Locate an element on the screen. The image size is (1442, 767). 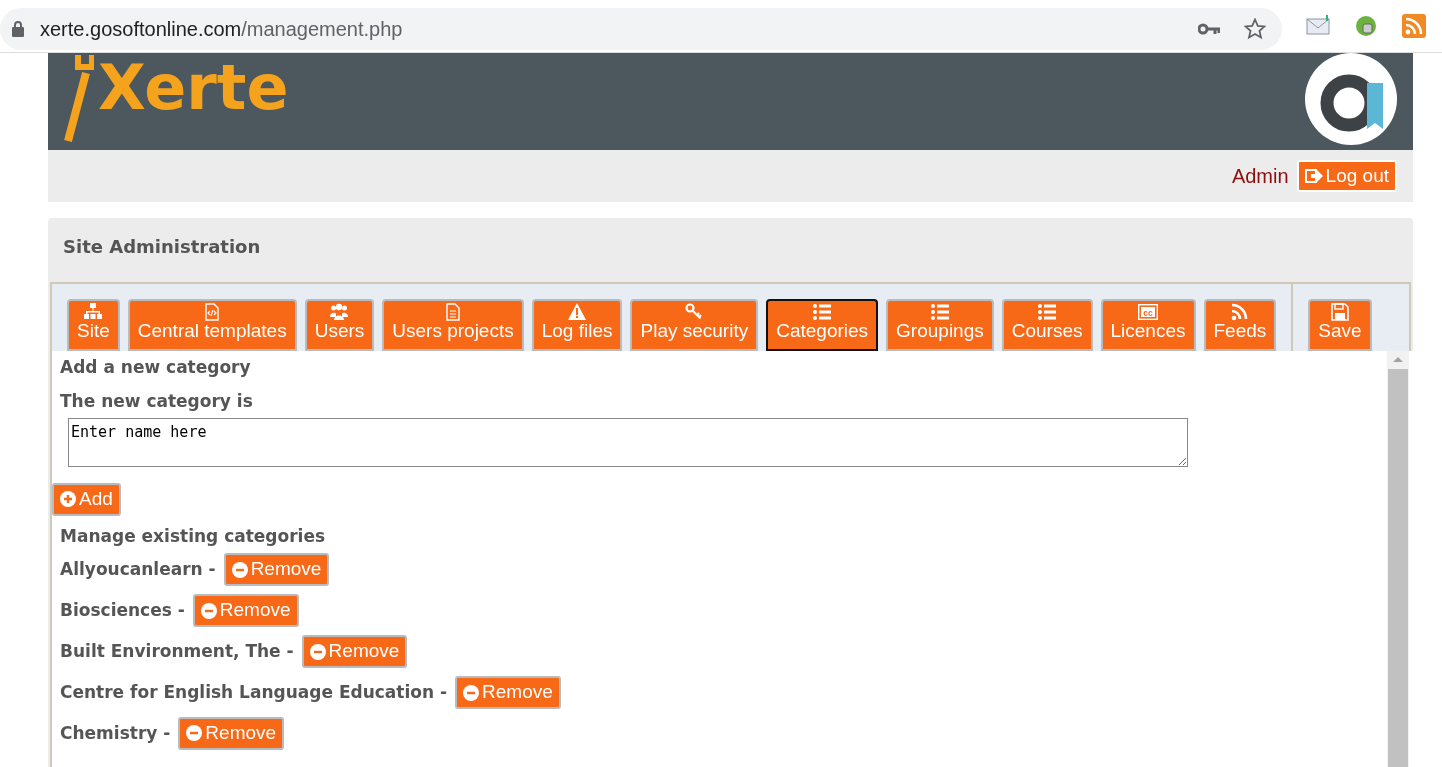
tab: Central templates is located at coordinates (212, 325).